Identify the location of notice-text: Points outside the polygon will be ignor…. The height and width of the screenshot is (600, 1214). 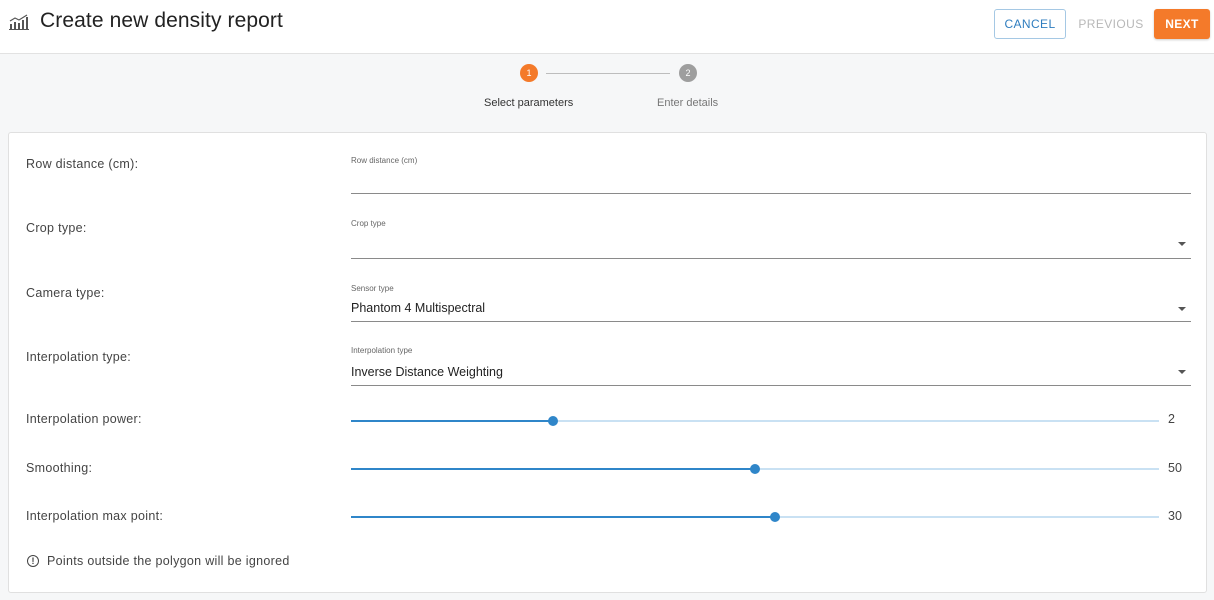
(168, 561).